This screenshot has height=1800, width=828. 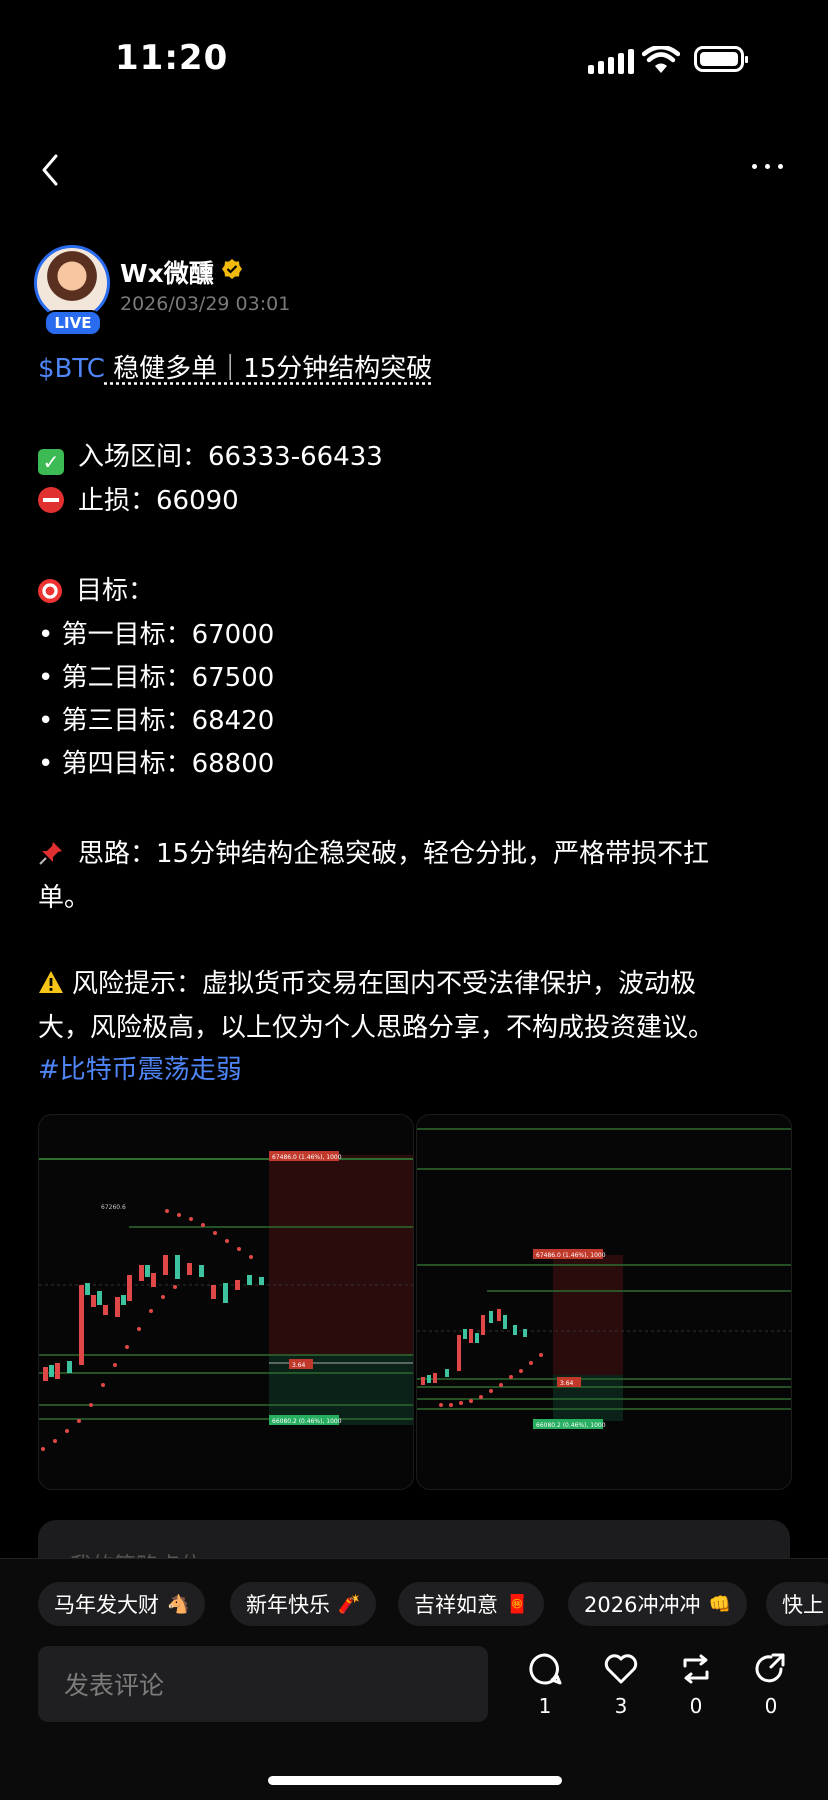 What do you see at coordinates (64, 898) in the screenshot?
I see `idea-line-cont: 单。` at bounding box center [64, 898].